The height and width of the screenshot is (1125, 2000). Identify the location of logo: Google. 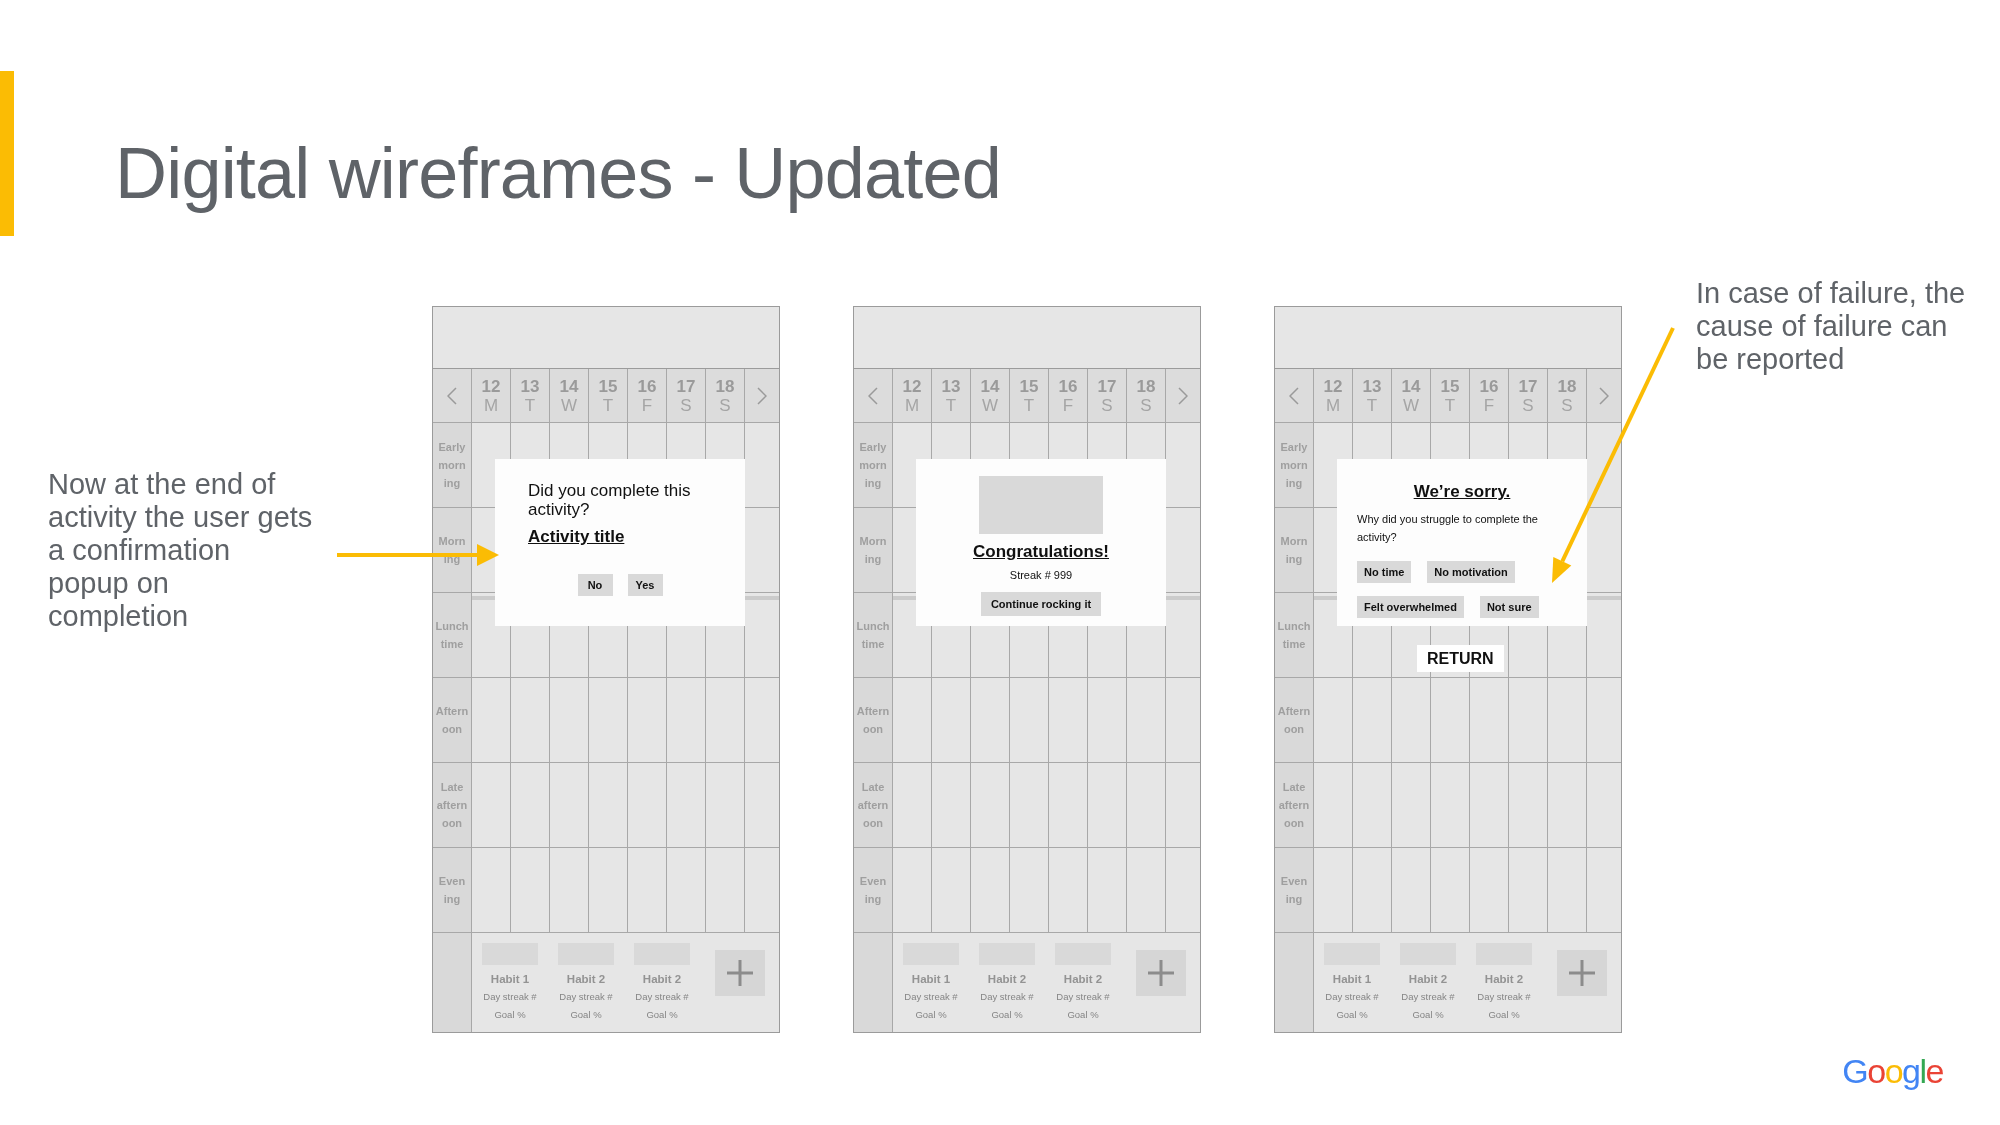
(1892, 1071).